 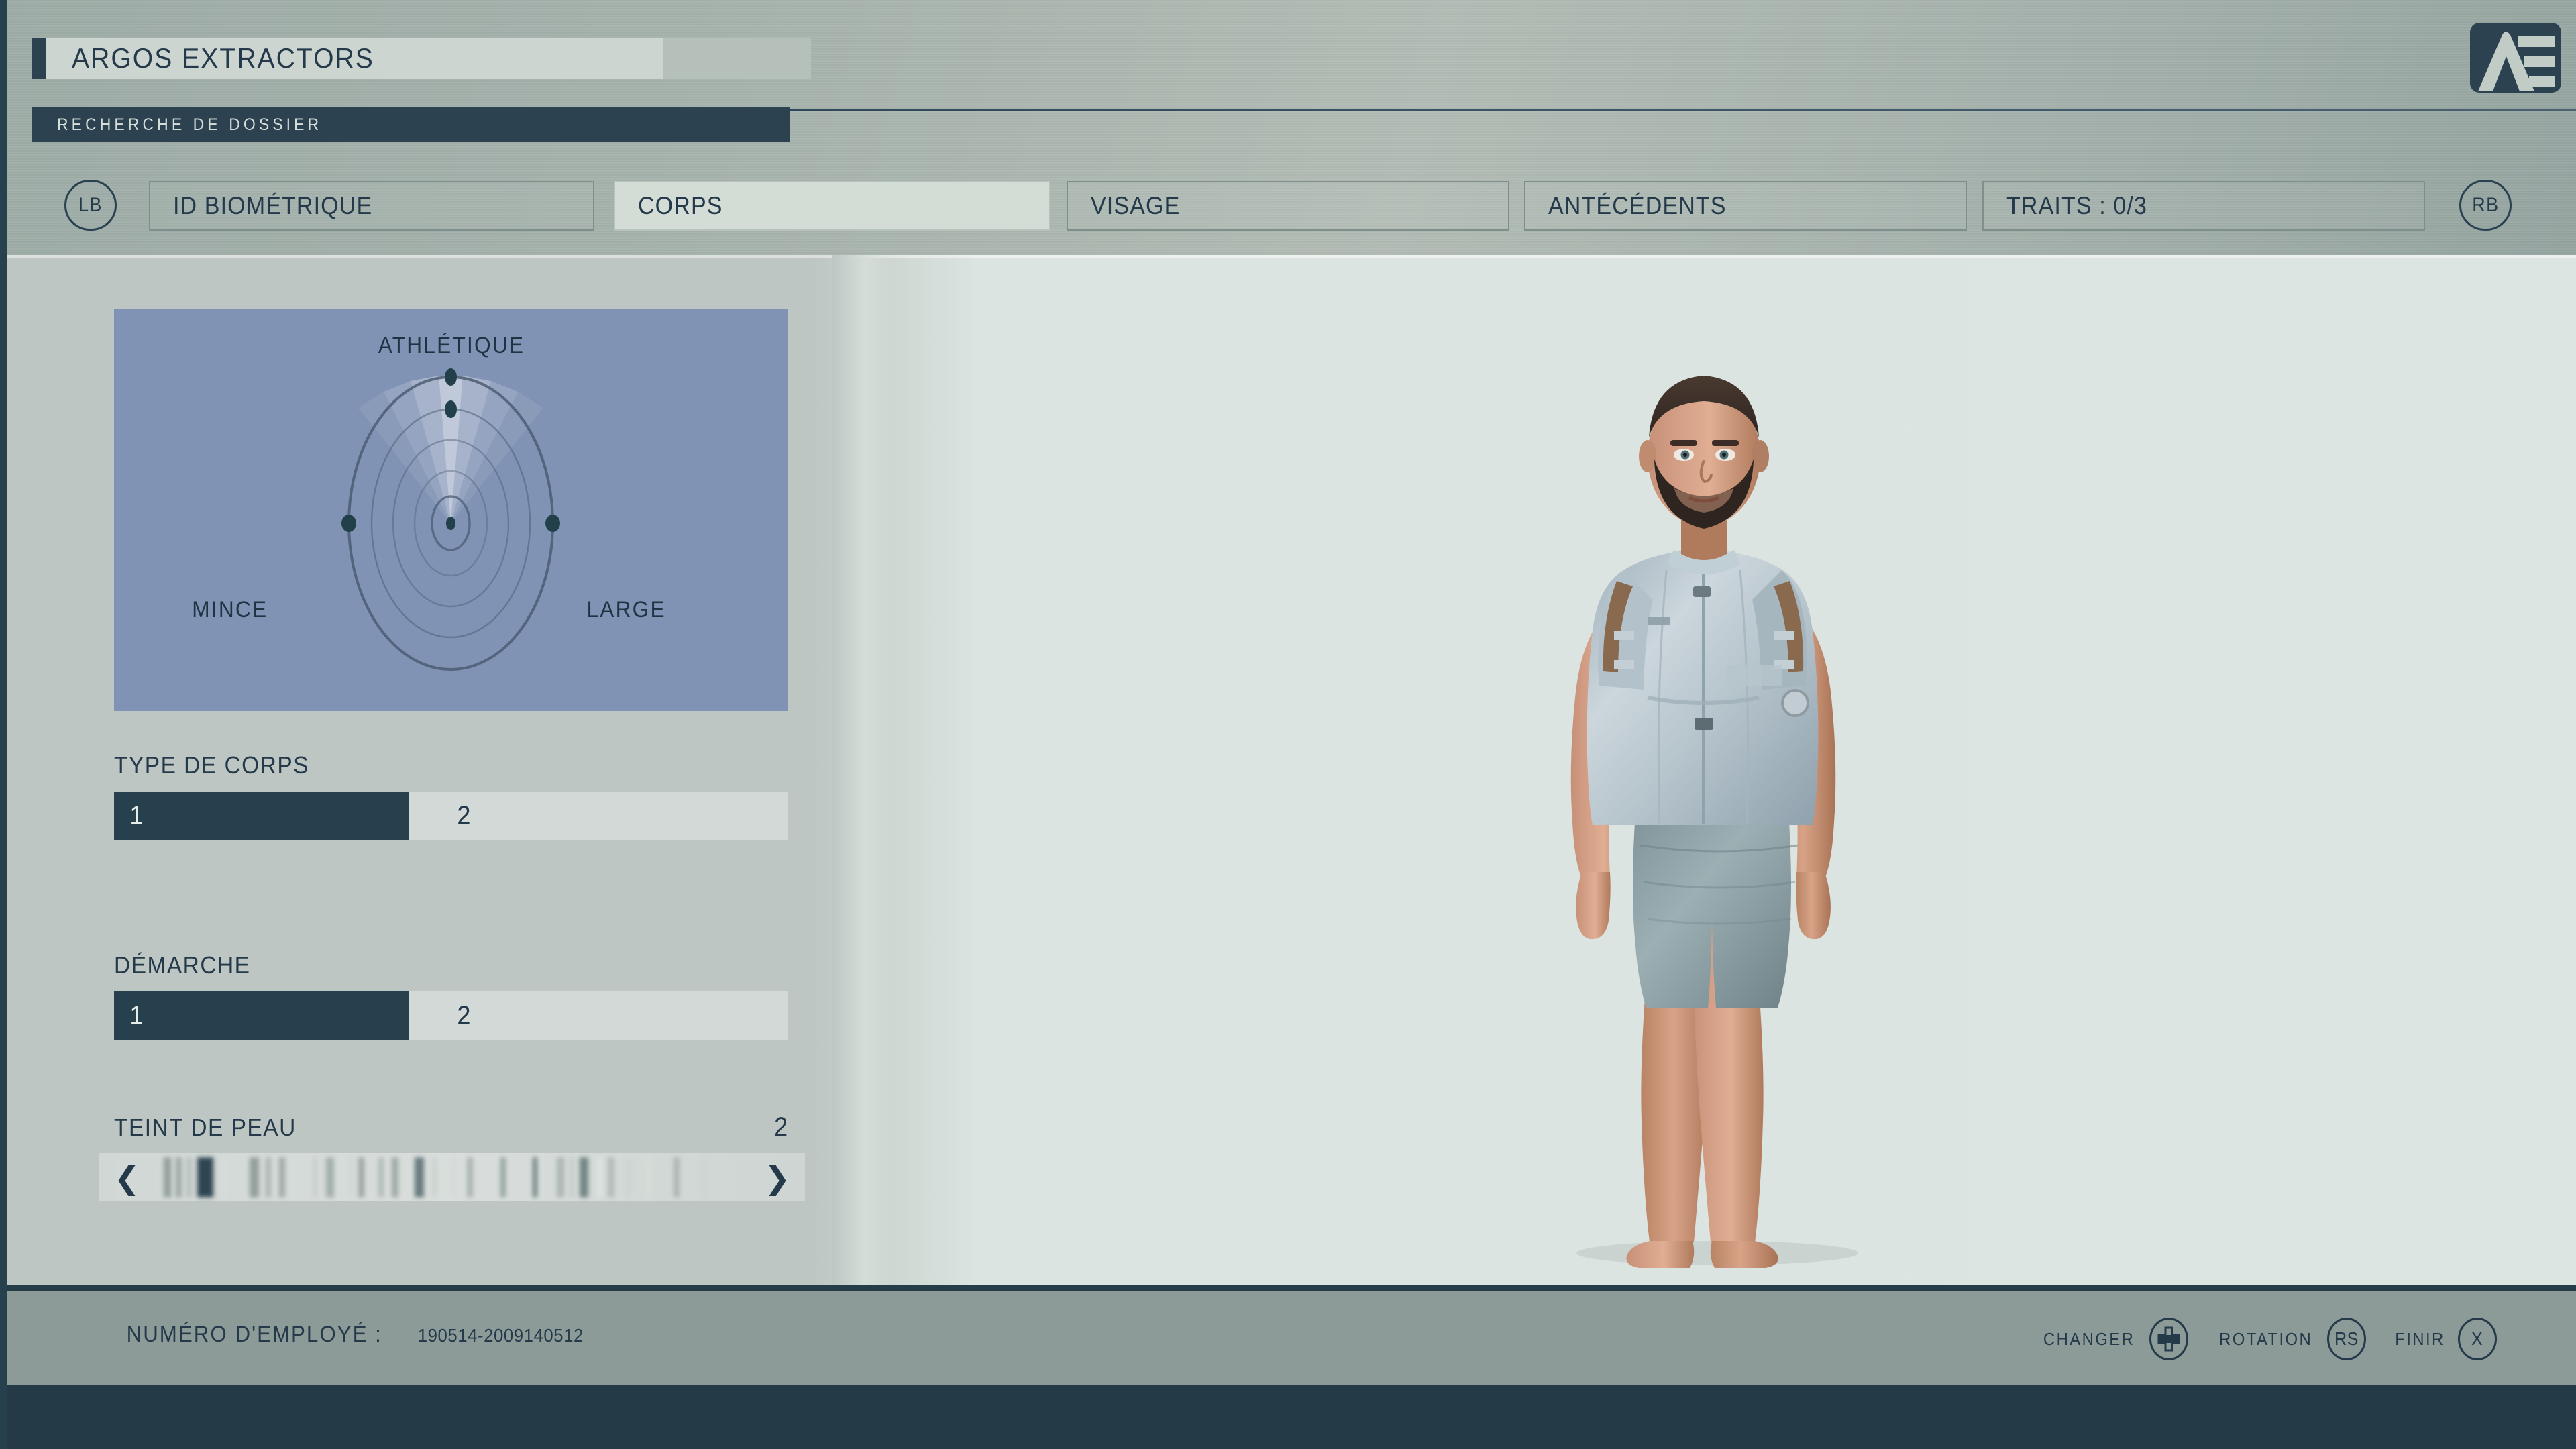 I want to click on face-button-icon: X, so click(x=2477, y=1339).